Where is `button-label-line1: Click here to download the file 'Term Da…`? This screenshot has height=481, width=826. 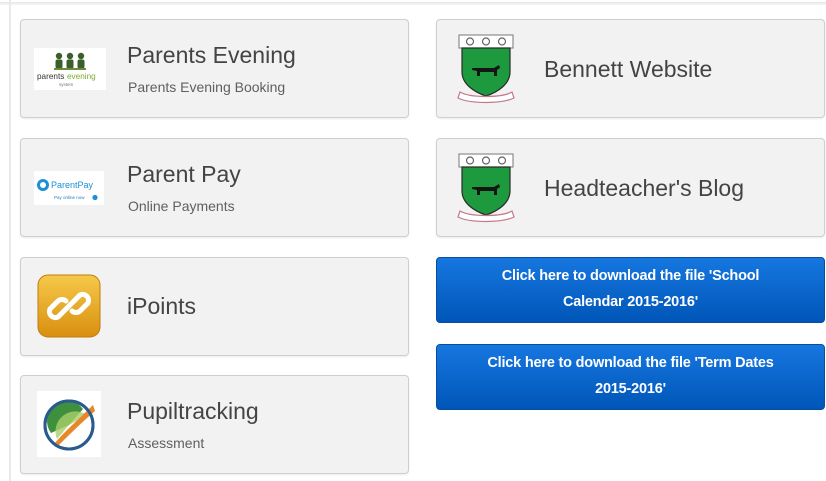
button-label-line1: Click here to download the file 'Term Da… is located at coordinates (630, 363).